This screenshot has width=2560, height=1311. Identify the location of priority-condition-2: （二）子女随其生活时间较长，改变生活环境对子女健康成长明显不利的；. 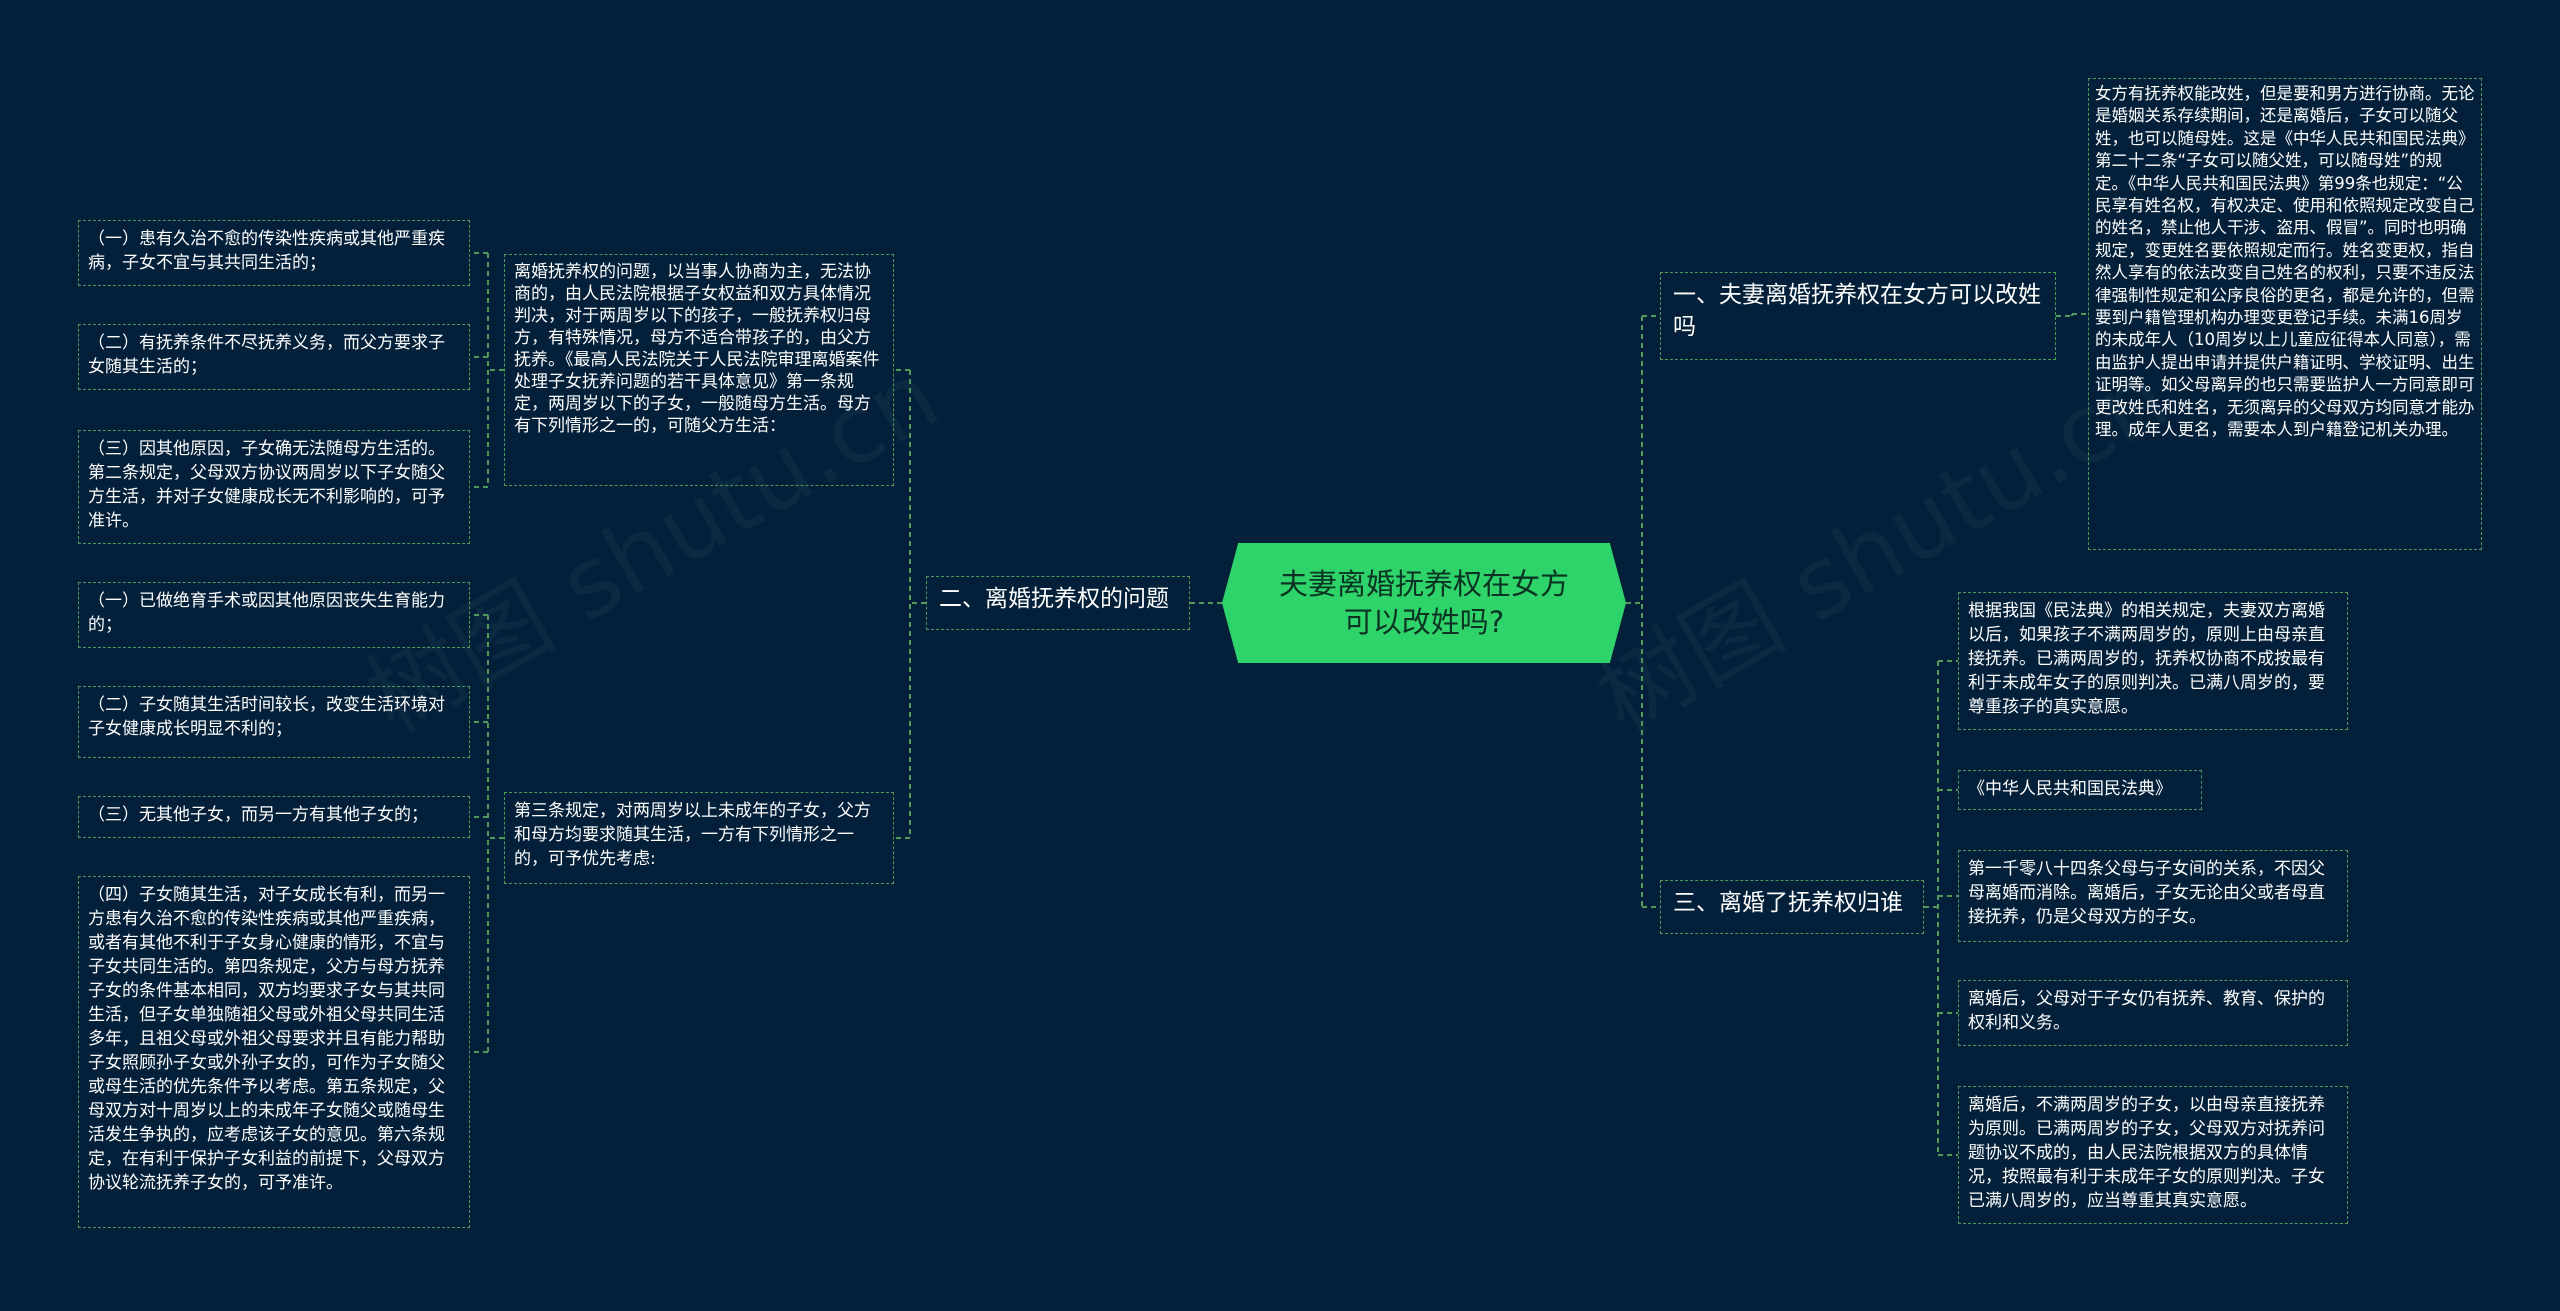
(274, 722).